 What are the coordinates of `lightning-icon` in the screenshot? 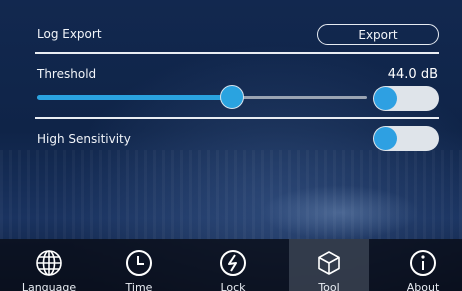 It's located at (233, 263).